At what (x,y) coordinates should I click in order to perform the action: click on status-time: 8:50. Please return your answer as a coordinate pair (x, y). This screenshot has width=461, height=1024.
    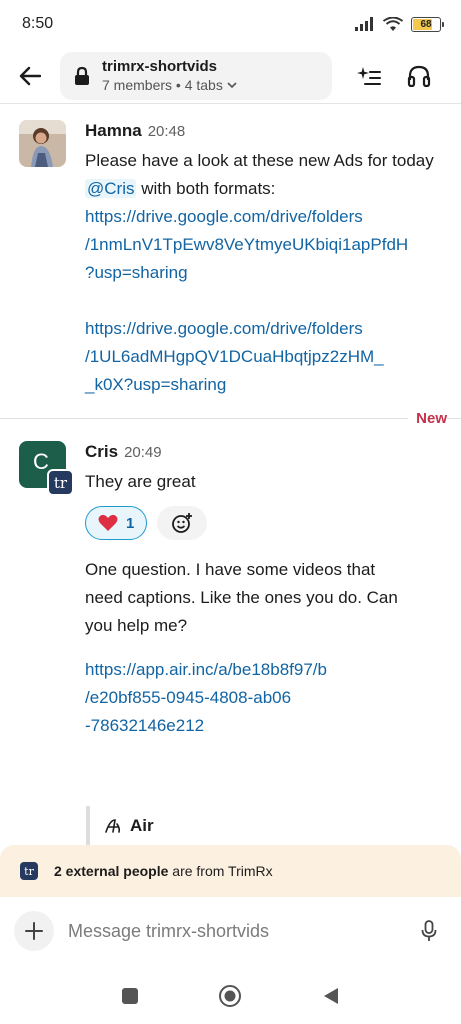
    Looking at the image, I should click on (38, 23).